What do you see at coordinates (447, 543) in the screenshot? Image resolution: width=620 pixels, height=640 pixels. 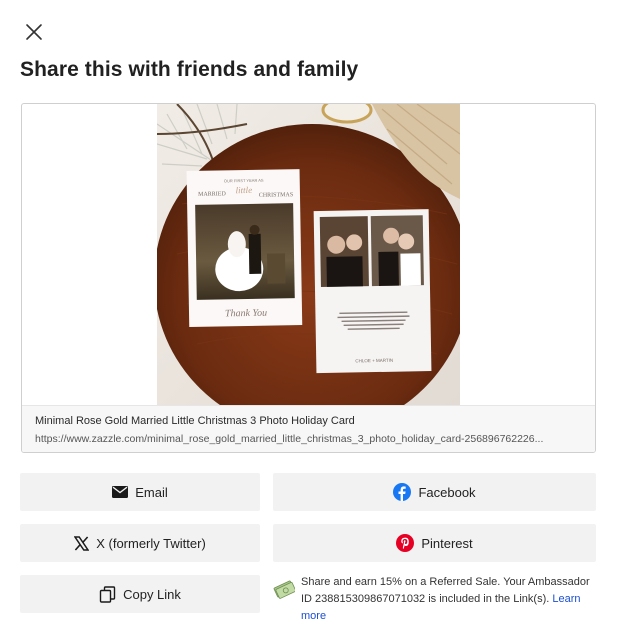 I see `pinterest-label: Pinterest` at bounding box center [447, 543].